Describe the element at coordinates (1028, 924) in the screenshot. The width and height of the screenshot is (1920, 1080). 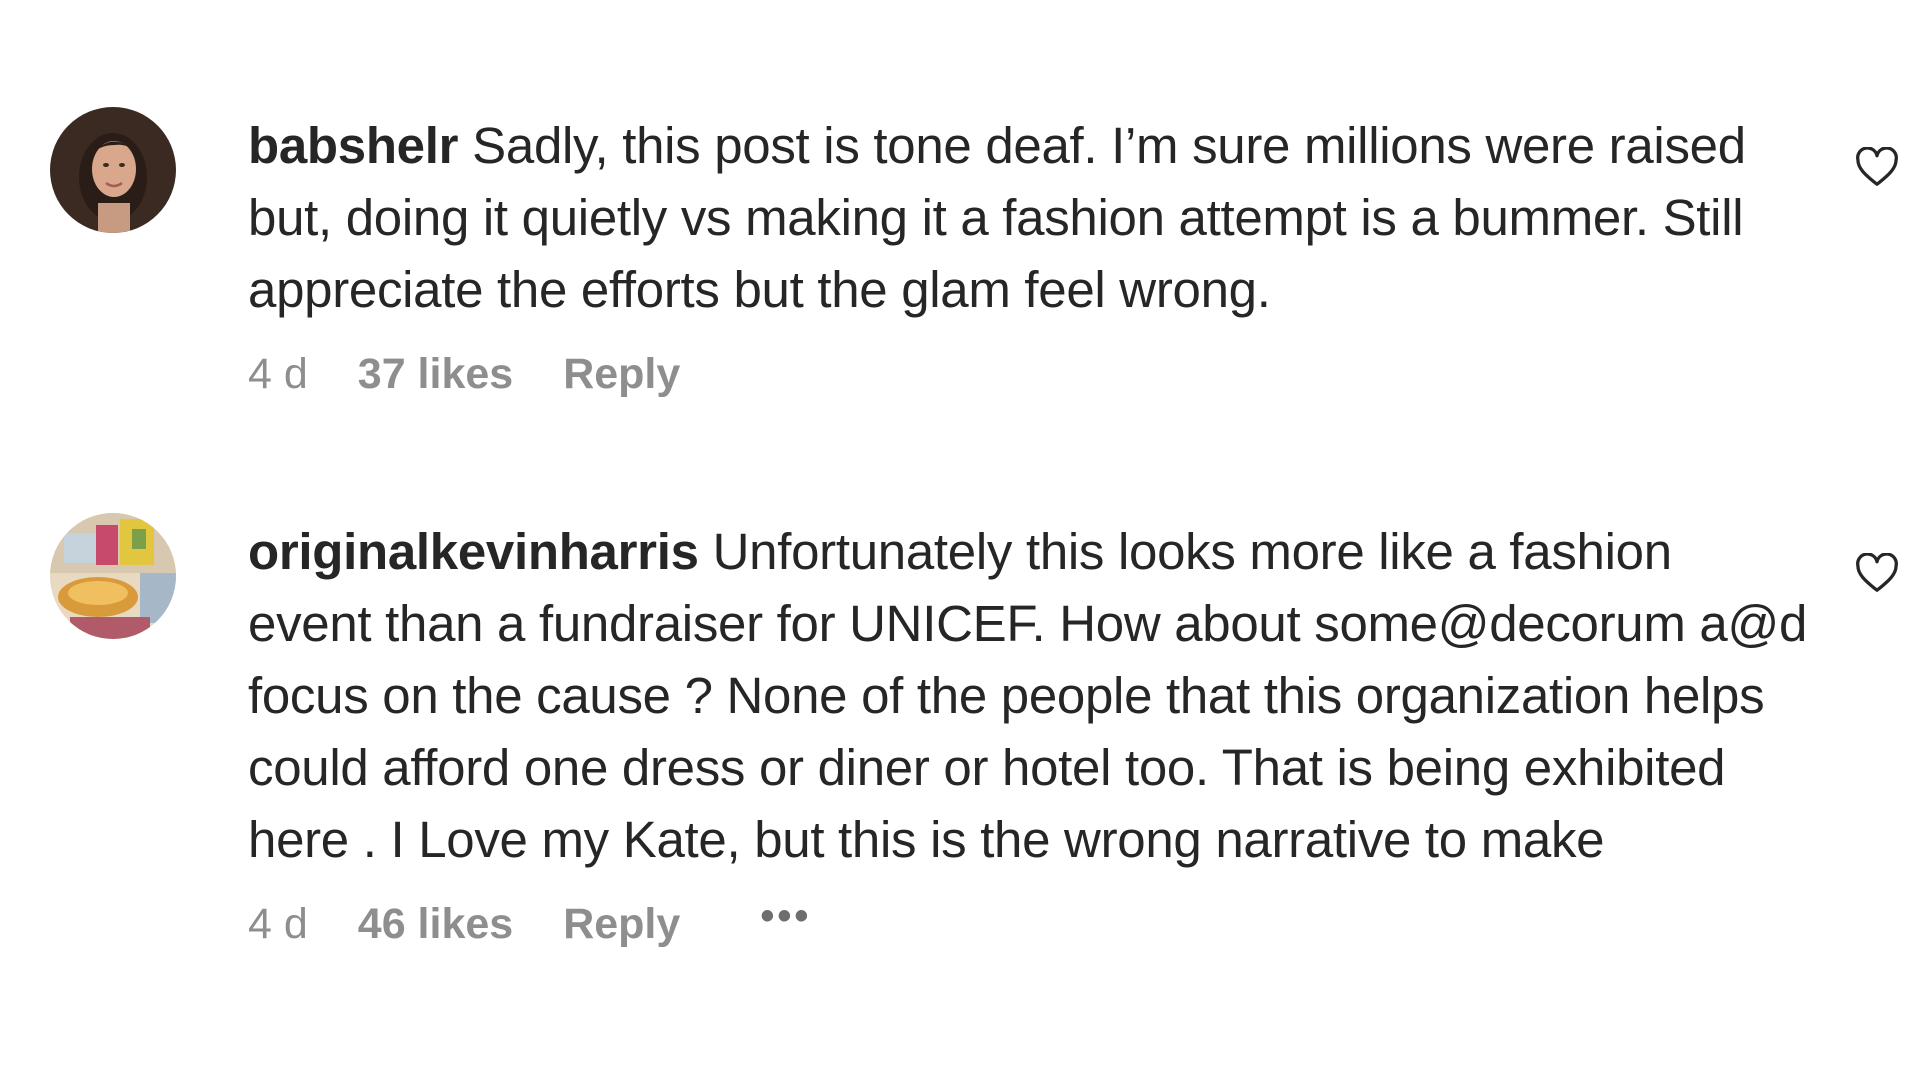
I see `comment-meta: 4 d 46 likes Reply •••` at that location.